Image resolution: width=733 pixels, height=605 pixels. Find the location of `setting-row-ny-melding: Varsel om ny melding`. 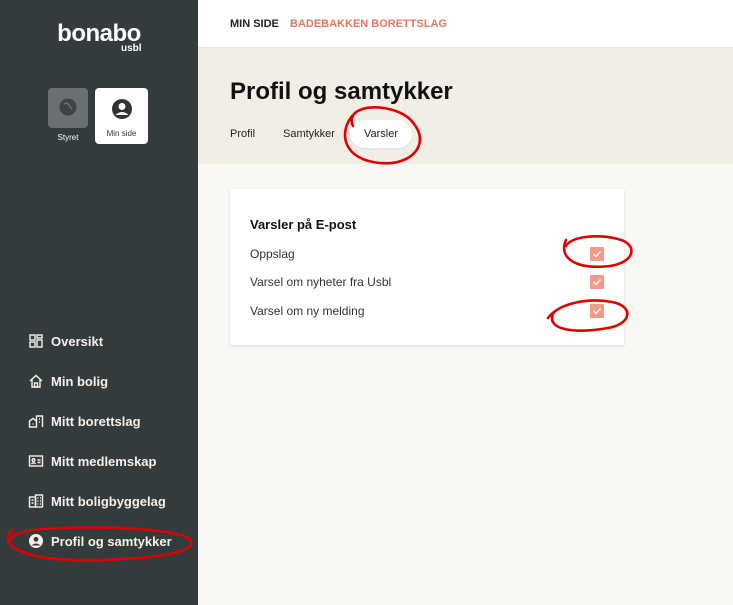

setting-row-ny-melding: Varsel om ny melding is located at coordinates (427, 311).